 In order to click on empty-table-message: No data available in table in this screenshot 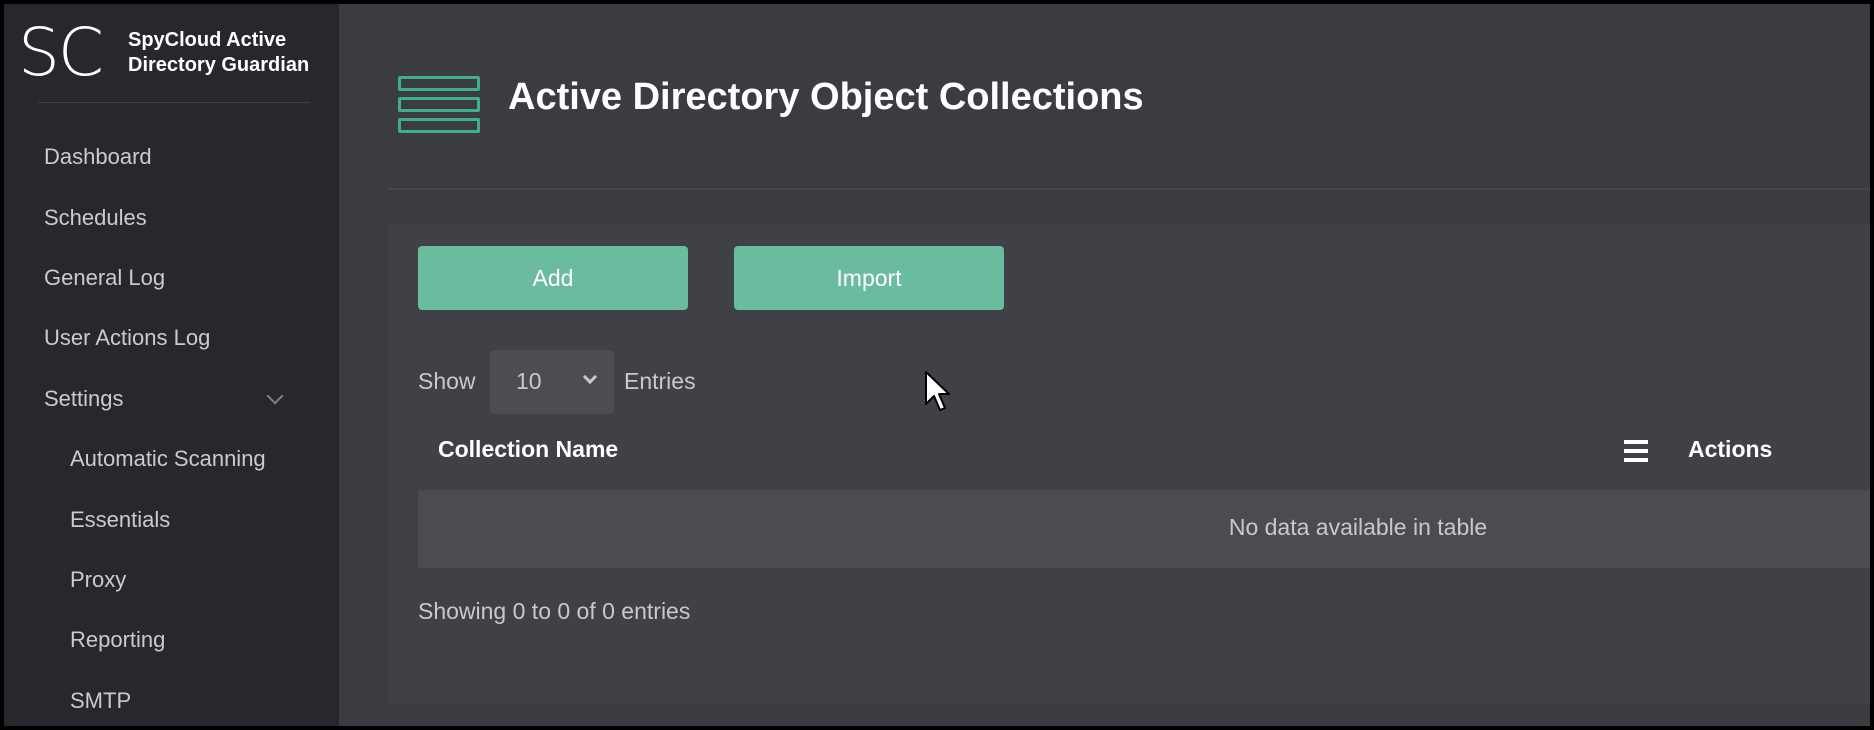, I will do `click(1358, 527)`.